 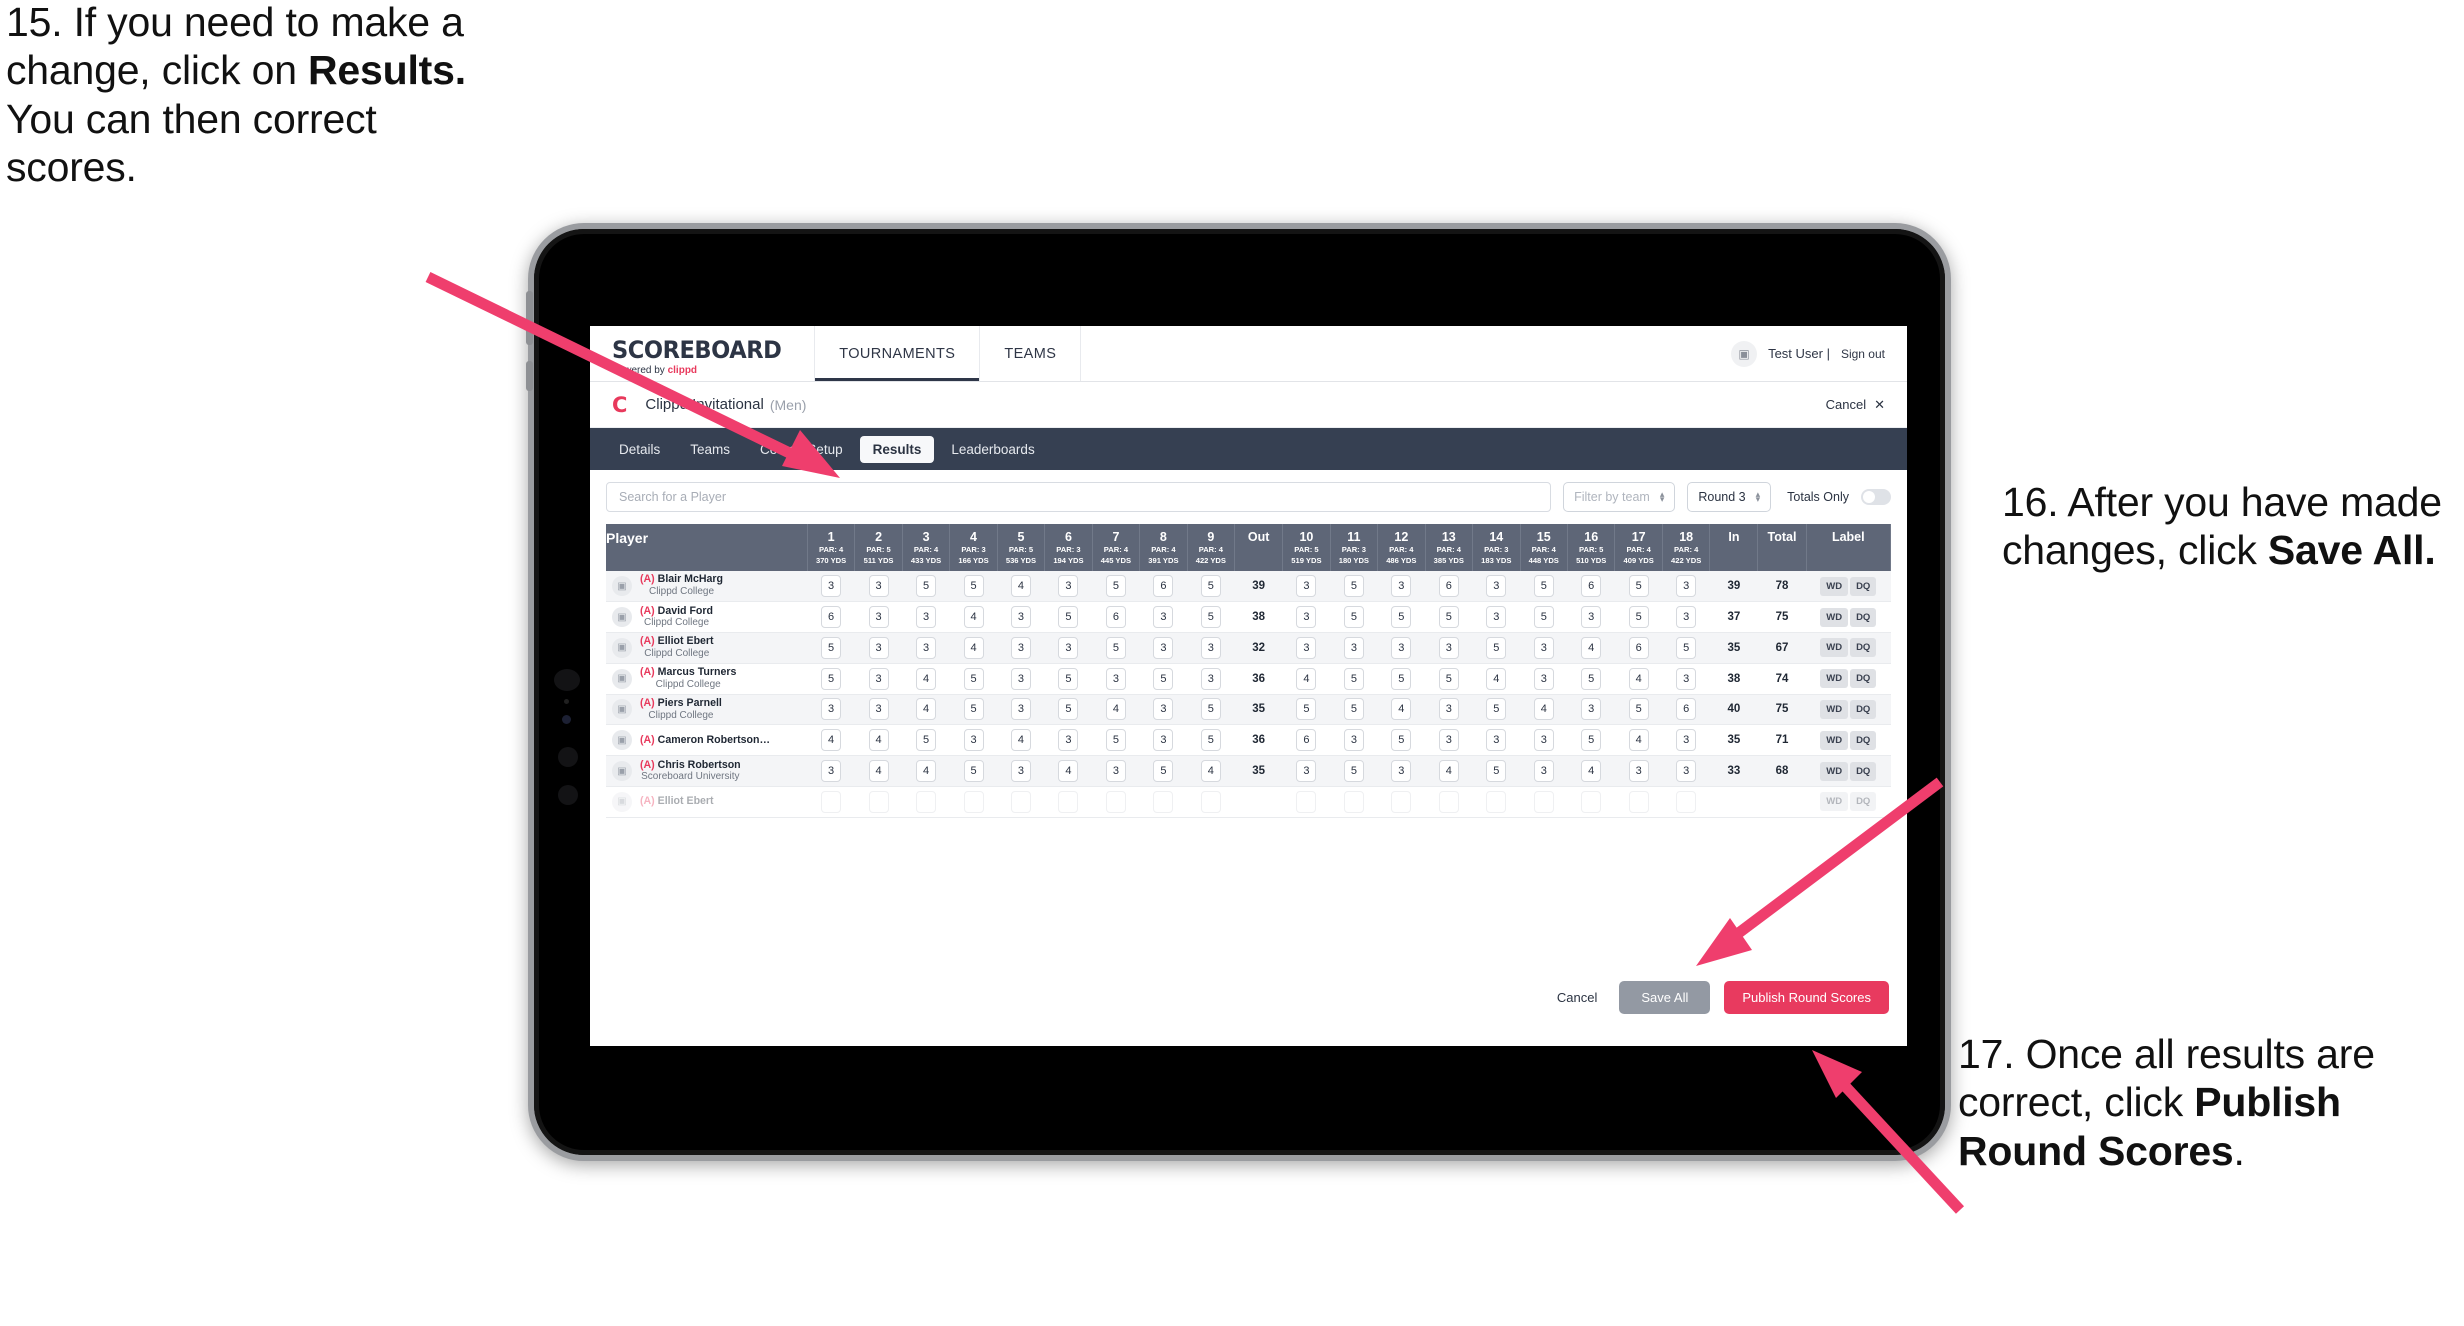 I want to click on score-cell-back-7: 5, so click(x=1591, y=740).